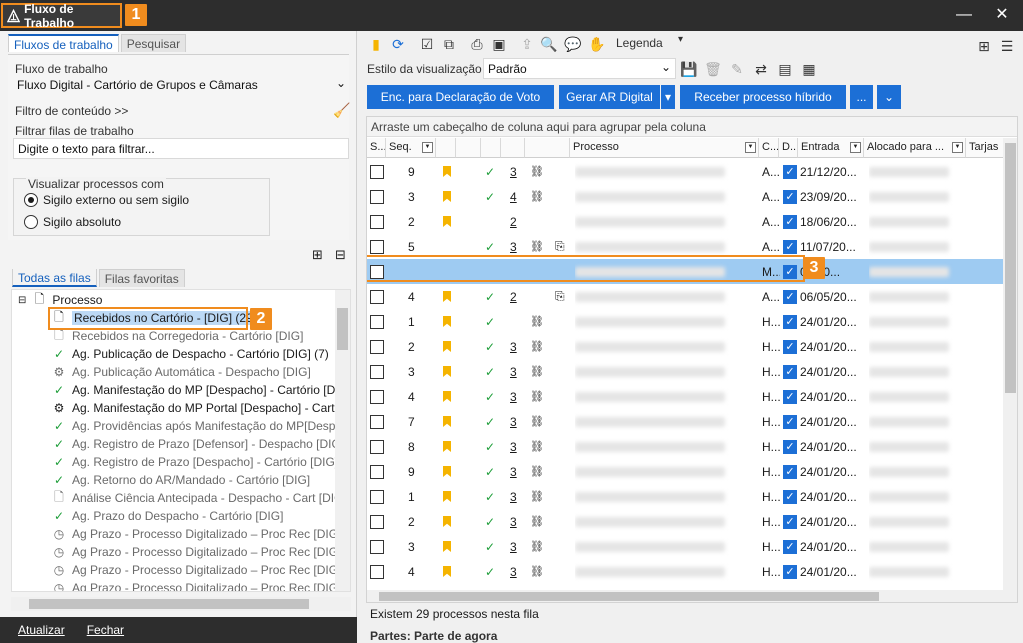 Image resolution: width=1023 pixels, height=643 pixels. What do you see at coordinates (597, 44) in the screenshot?
I see `user-action-icon: ✋` at bounding box center [597, 44].